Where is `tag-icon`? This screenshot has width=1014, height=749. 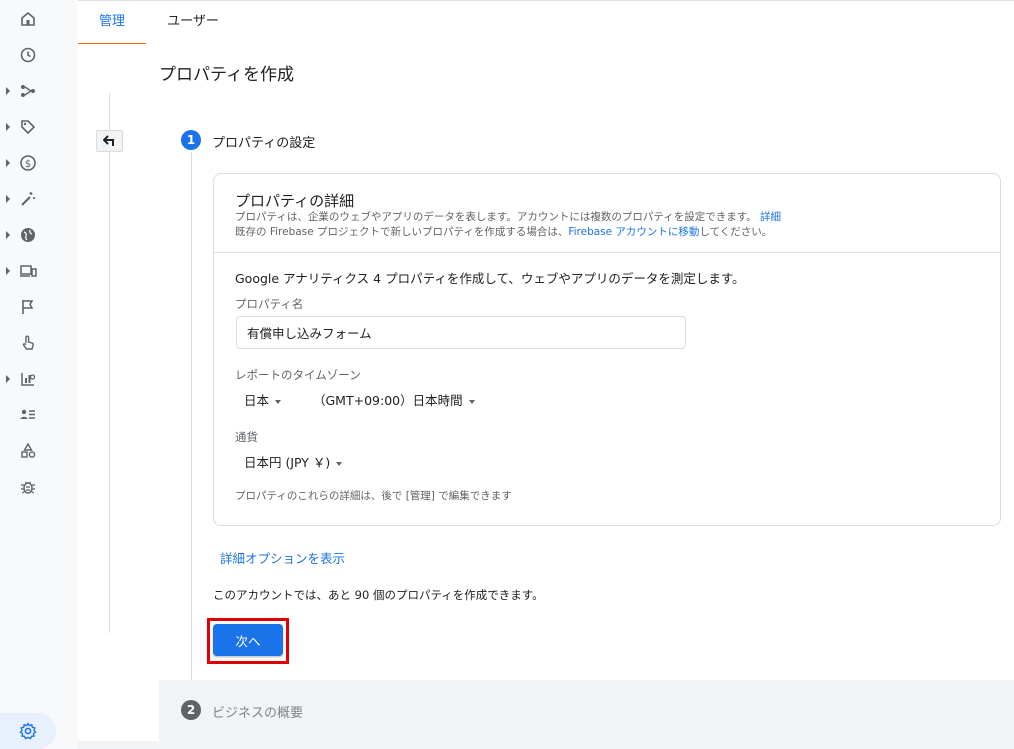
tag-icon is located at coordinates (28, 127).